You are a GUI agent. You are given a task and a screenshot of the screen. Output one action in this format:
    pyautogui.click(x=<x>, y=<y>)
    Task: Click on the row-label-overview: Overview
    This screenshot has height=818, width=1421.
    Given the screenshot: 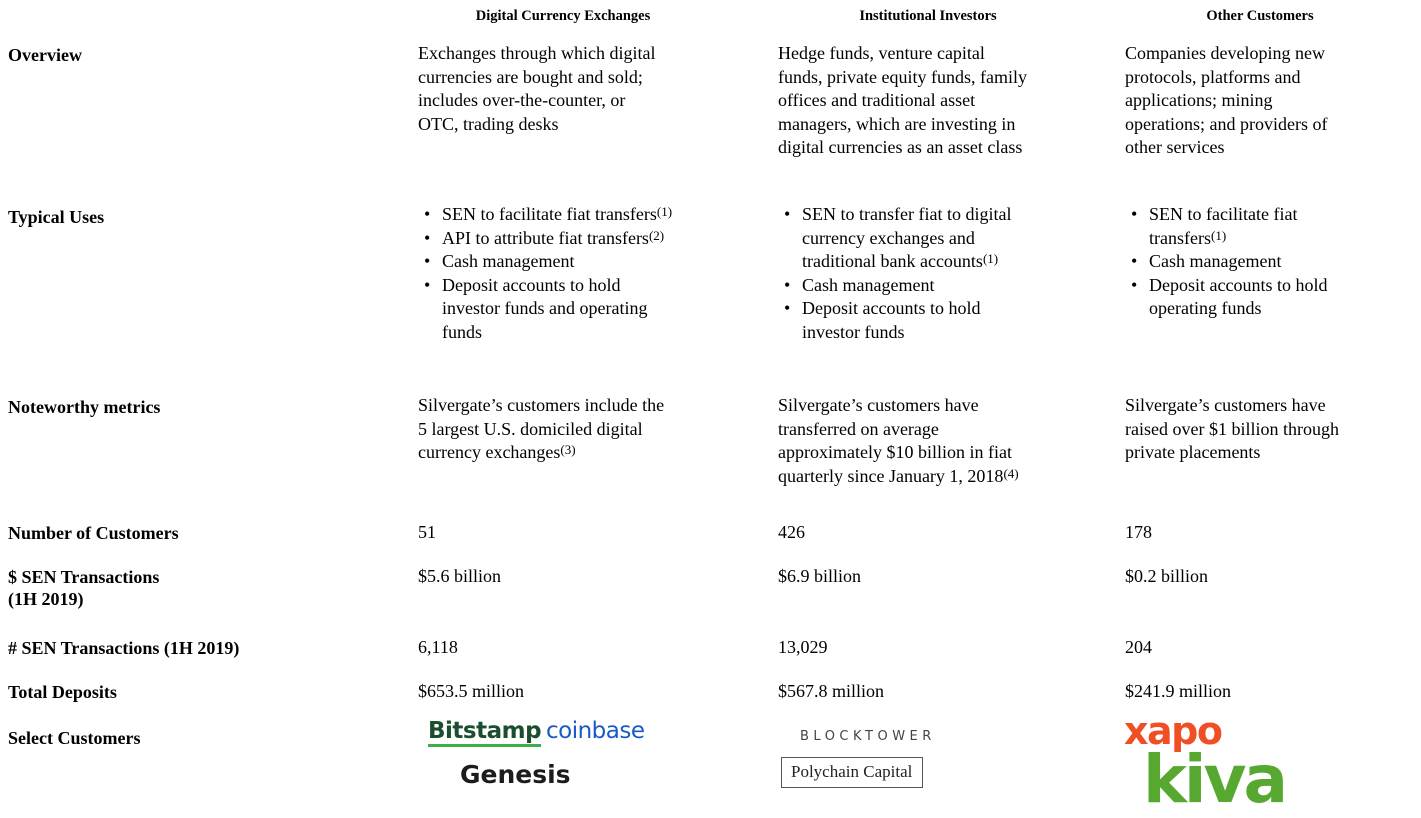 What is the action you would take?
    pyautogui.click(x=45, y=55)
    